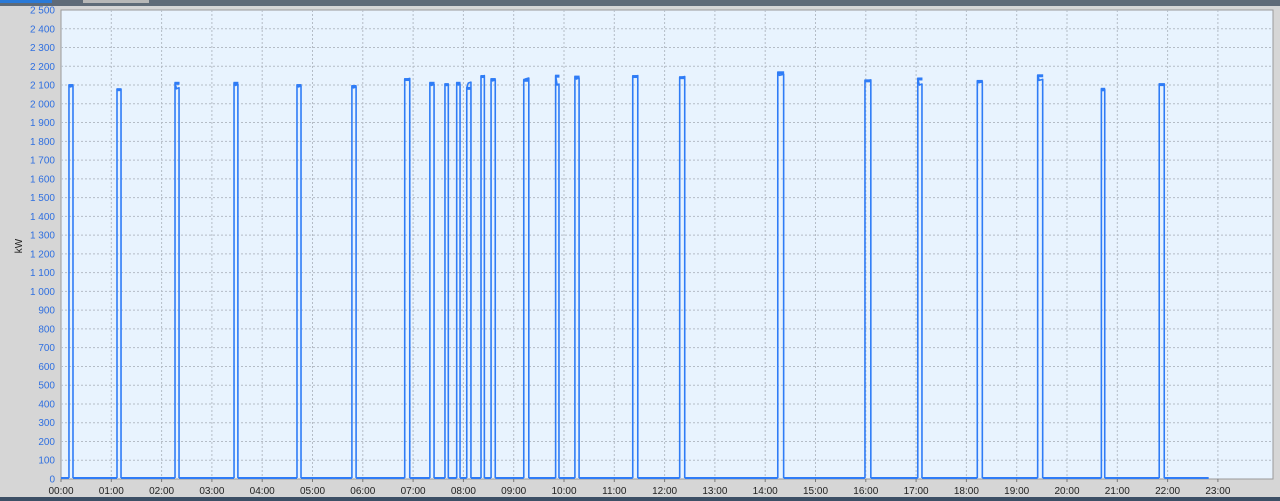 The width and height of the screenshot is (1280, 501). Describe the element at coordinates (42, 236) in the screenshot. I see `y-tick-label: 1 300` at that location.